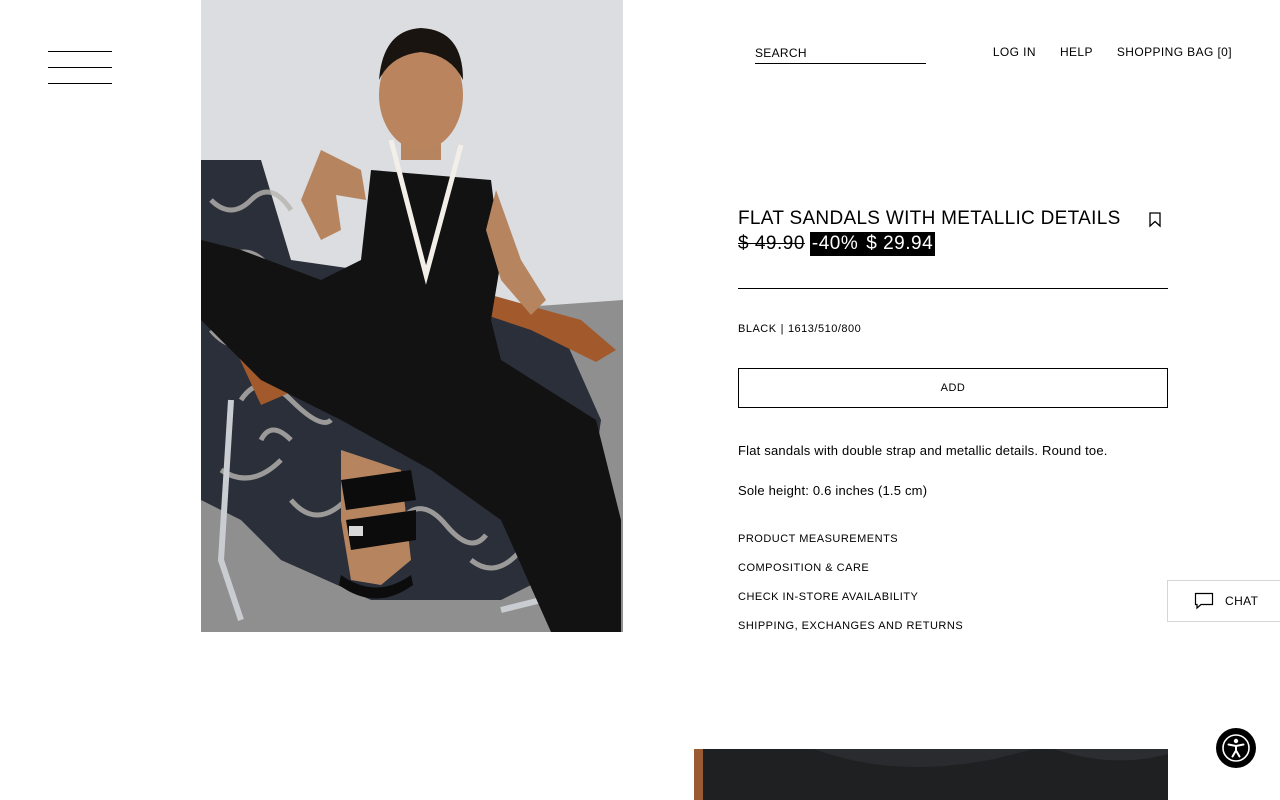  I want to click on product-measurements-link: PRODUCT MEASUREMENTS, so click(953, 539).